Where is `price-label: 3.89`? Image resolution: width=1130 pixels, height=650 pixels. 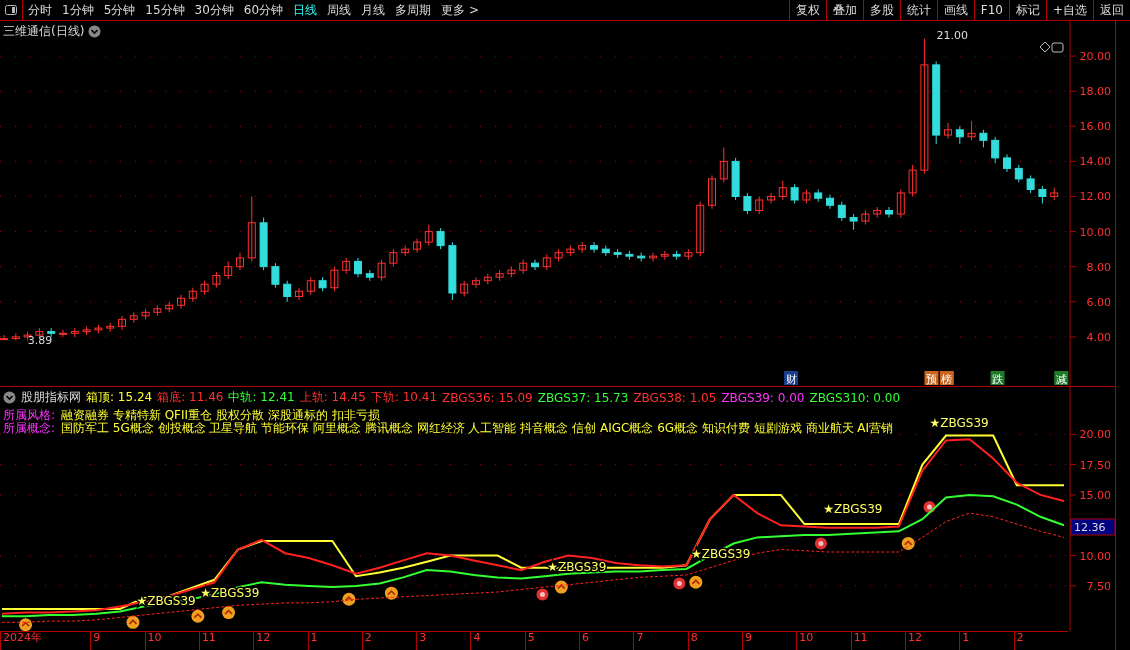
price-label: 3.89 is located at coordinates (40, 341).